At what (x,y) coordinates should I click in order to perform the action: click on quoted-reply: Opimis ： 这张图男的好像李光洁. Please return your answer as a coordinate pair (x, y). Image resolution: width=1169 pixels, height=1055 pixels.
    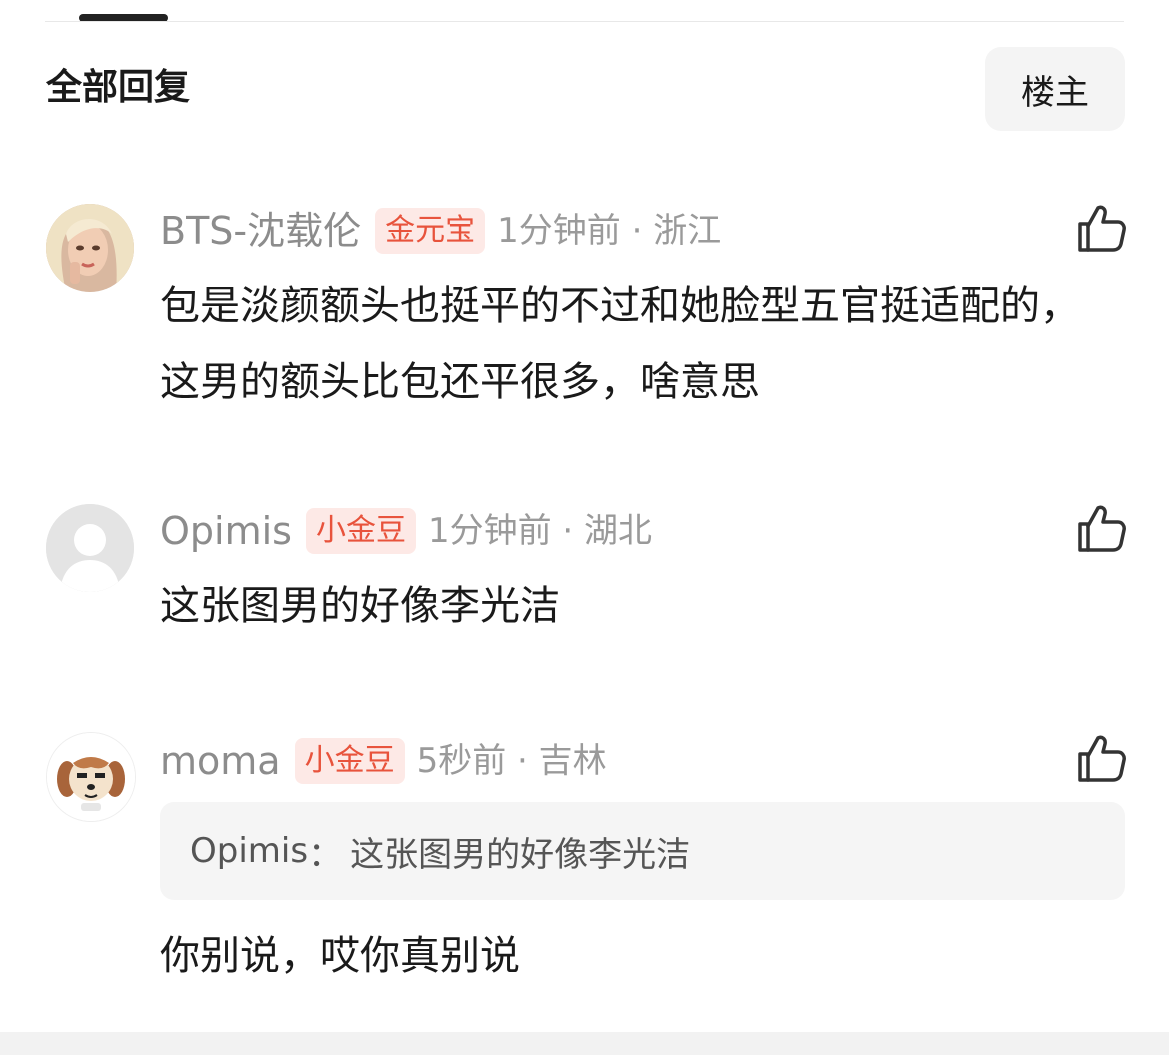
    Looking at the image, I should click on (642, 851).